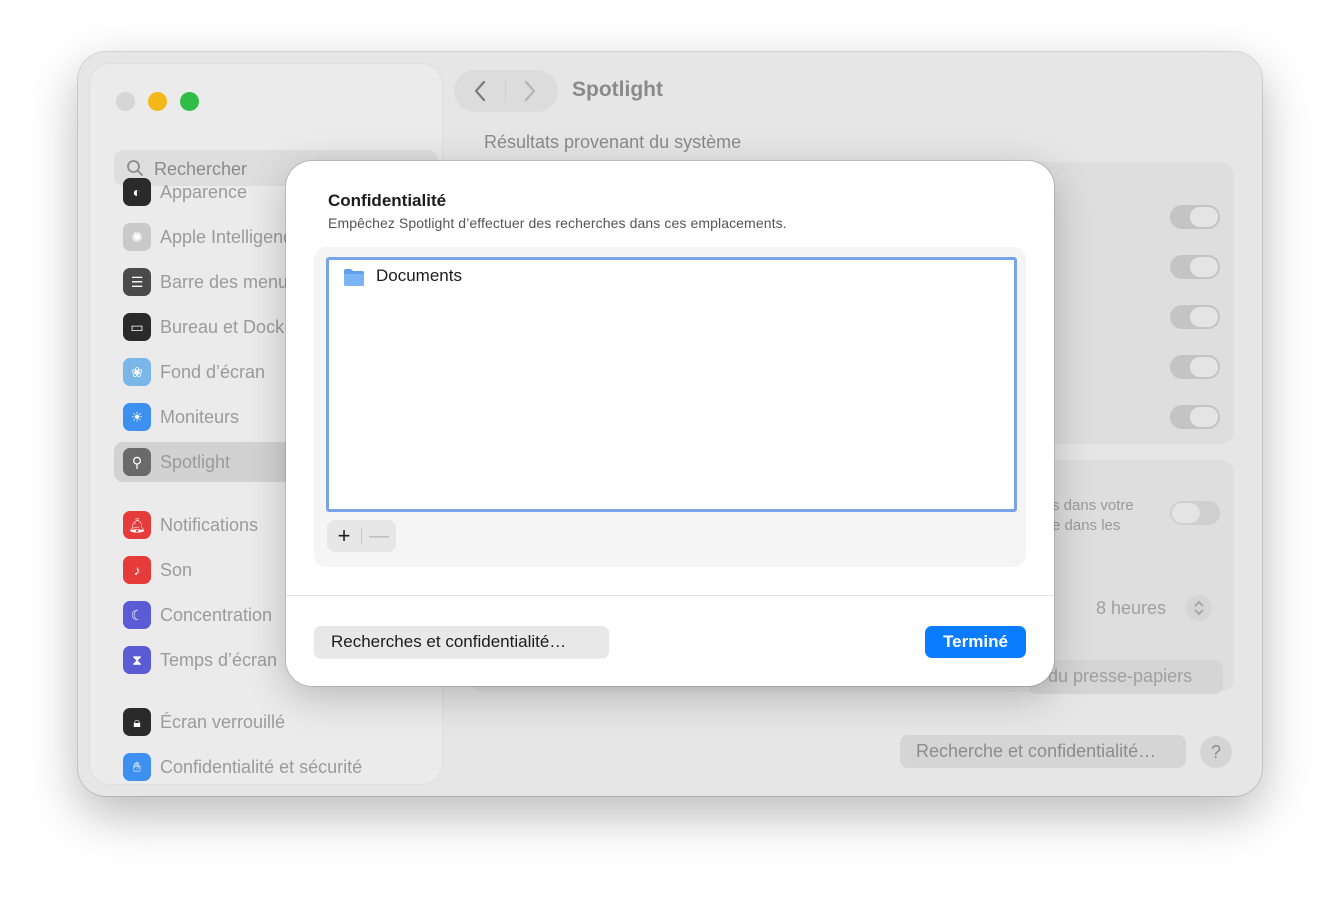 The image size is (1340, 899). I want to click on folder-icon, so click(354, 277).